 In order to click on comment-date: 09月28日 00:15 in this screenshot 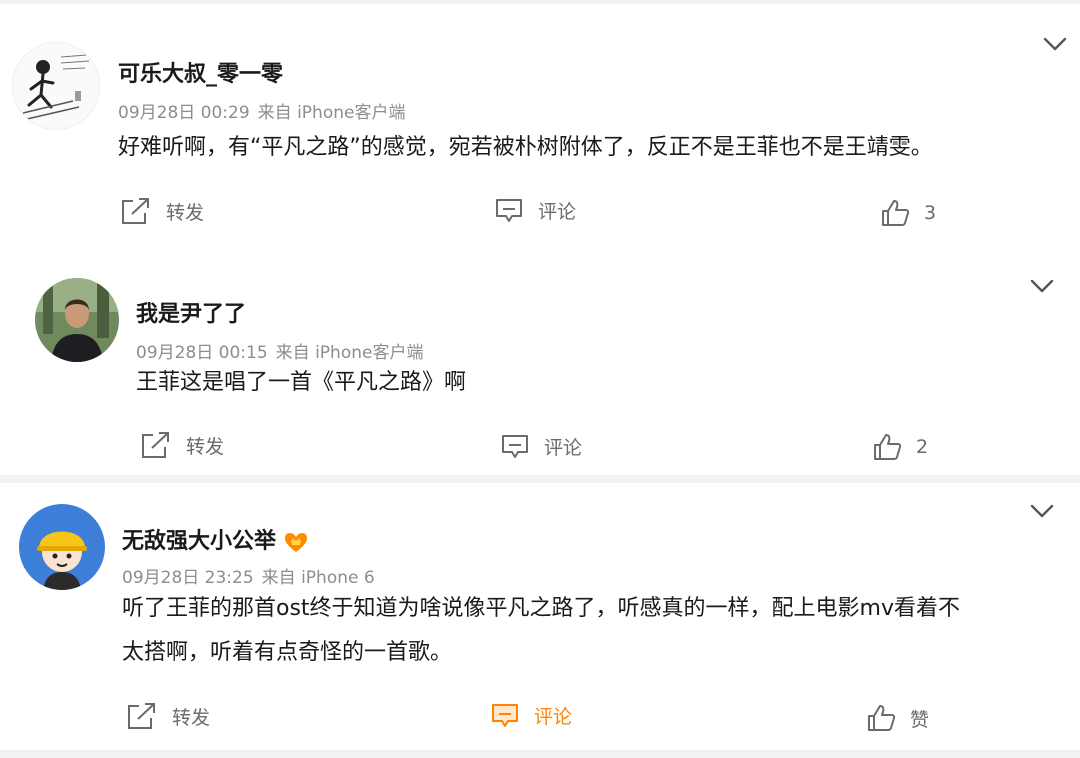, I will do `click(202, 353)`.